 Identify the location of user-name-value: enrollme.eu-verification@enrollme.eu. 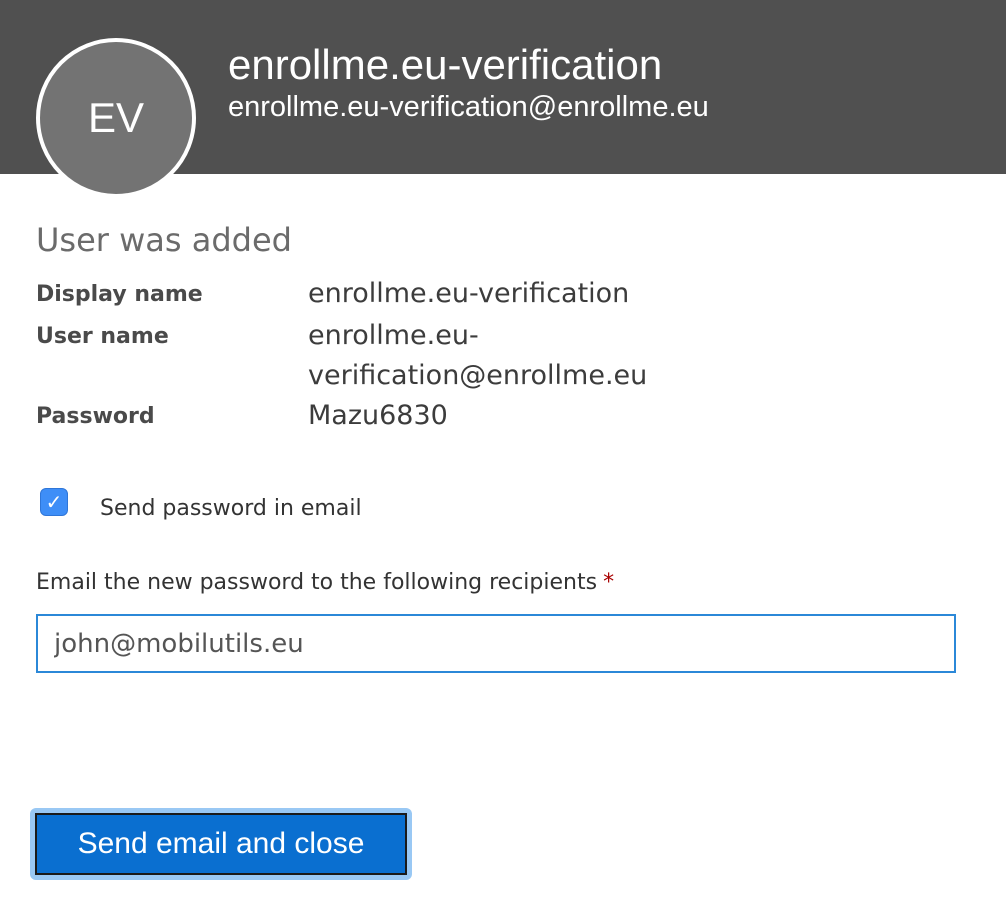
(478, 355).